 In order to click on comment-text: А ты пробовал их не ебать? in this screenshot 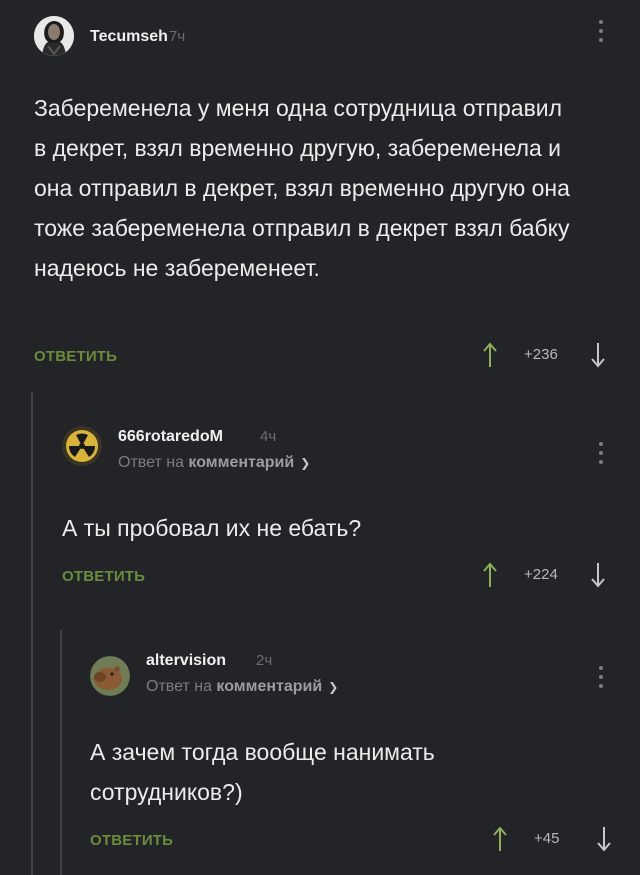, I will do `click(212, 528)`.